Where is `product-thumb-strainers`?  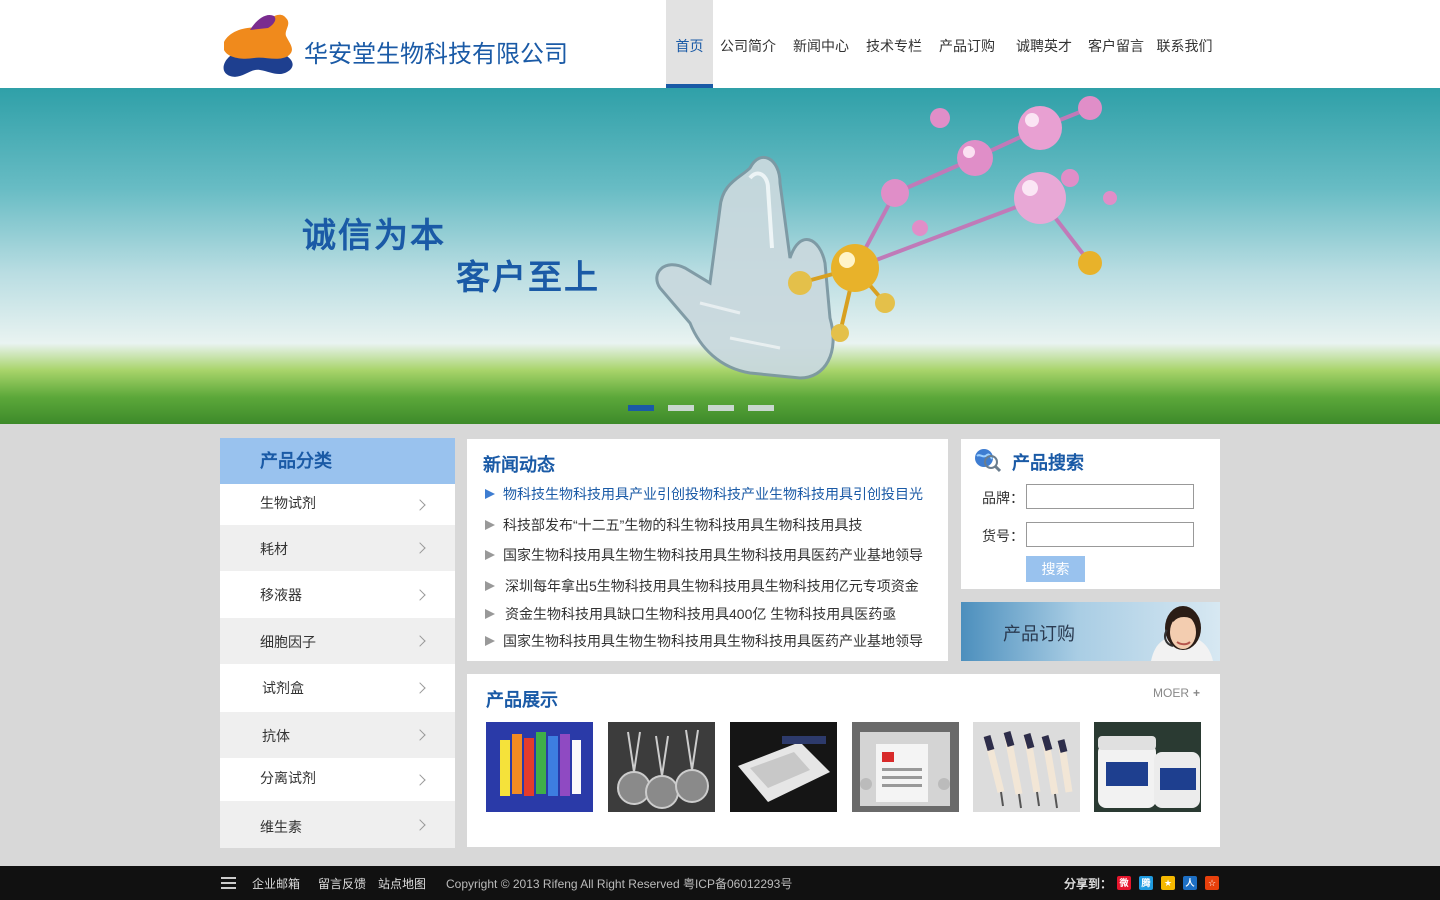
product-thumb-strainers is located at coordinates (661, 767).